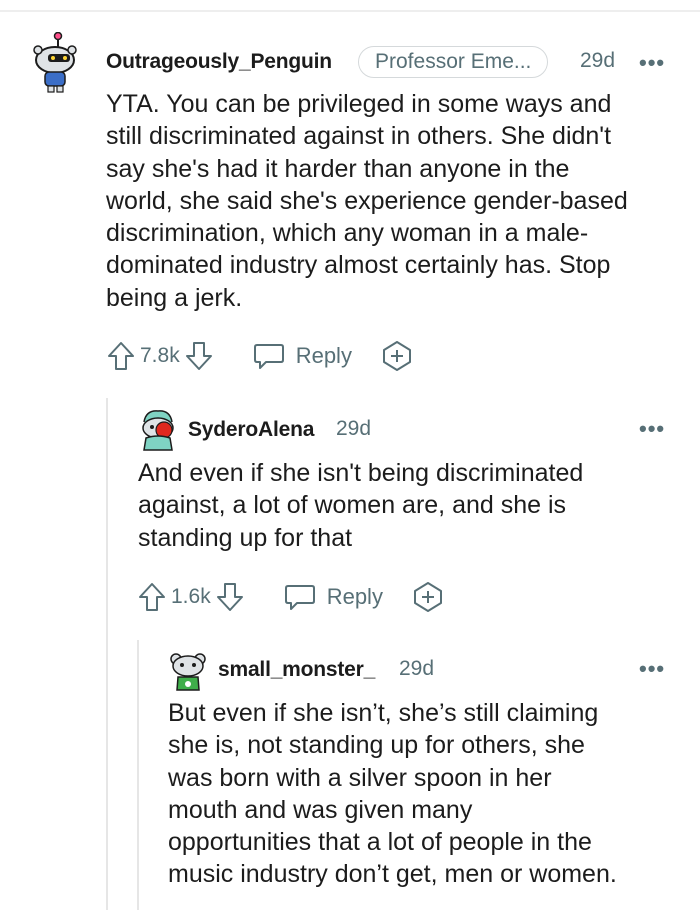  I want to click on ellipsis-icon: •••, so click(652, 669).